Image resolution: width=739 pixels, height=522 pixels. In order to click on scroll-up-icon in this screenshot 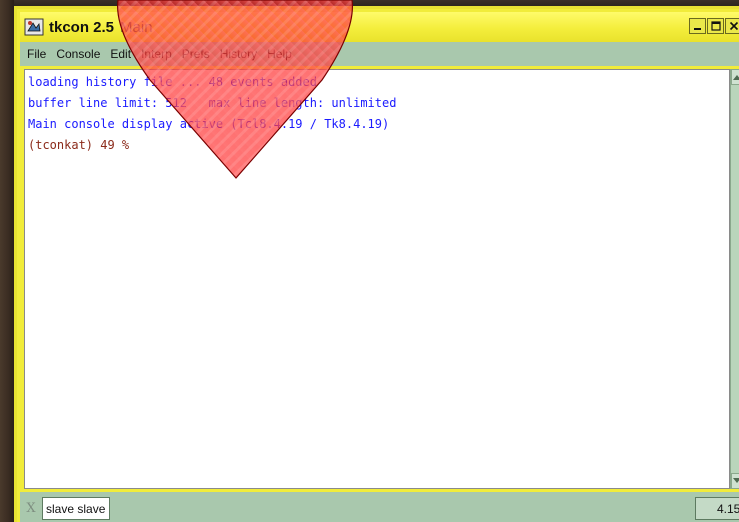, I will do `click(735, 77)`.